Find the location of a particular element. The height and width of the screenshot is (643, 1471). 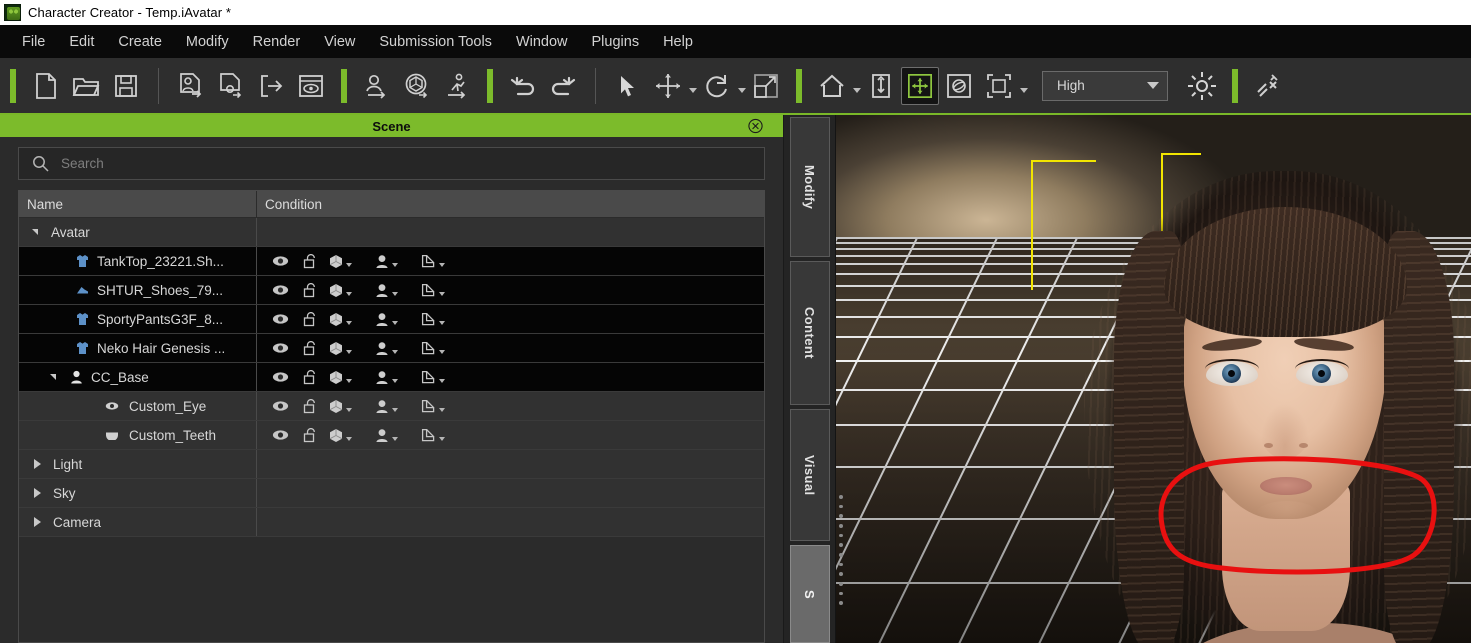

scale-icon is located at coordinates (766, 86).